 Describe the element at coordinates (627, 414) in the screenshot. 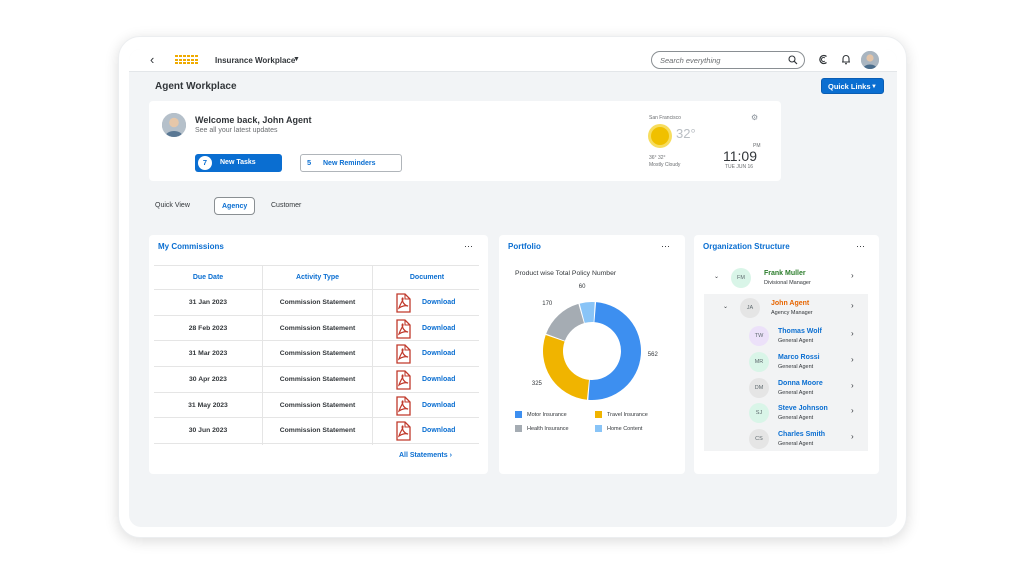

I see `legend-label: Travel Insurance` at that location.